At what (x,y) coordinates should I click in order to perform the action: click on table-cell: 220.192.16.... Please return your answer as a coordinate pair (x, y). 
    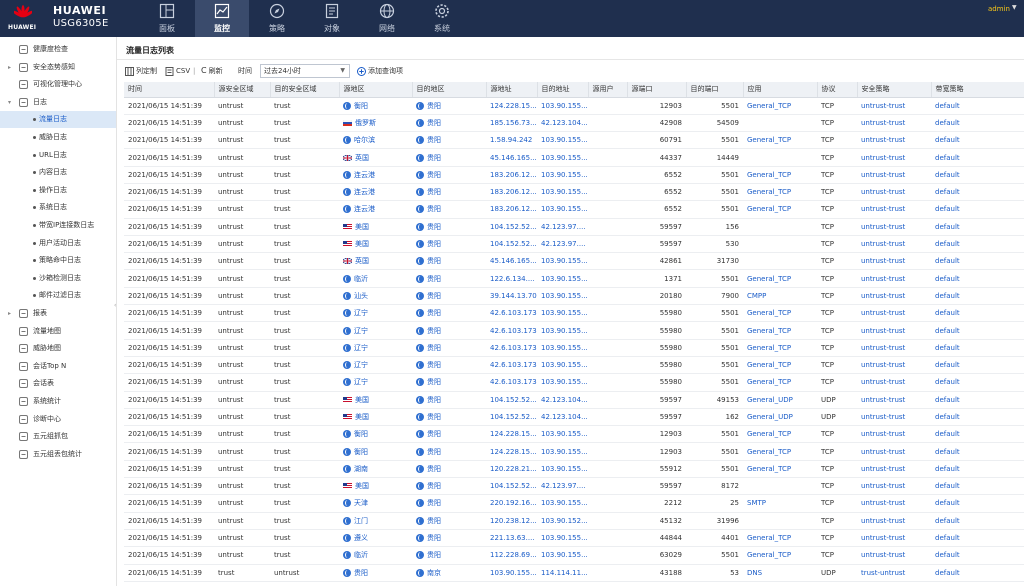
    Looking at the image, I should click on (511, 503).